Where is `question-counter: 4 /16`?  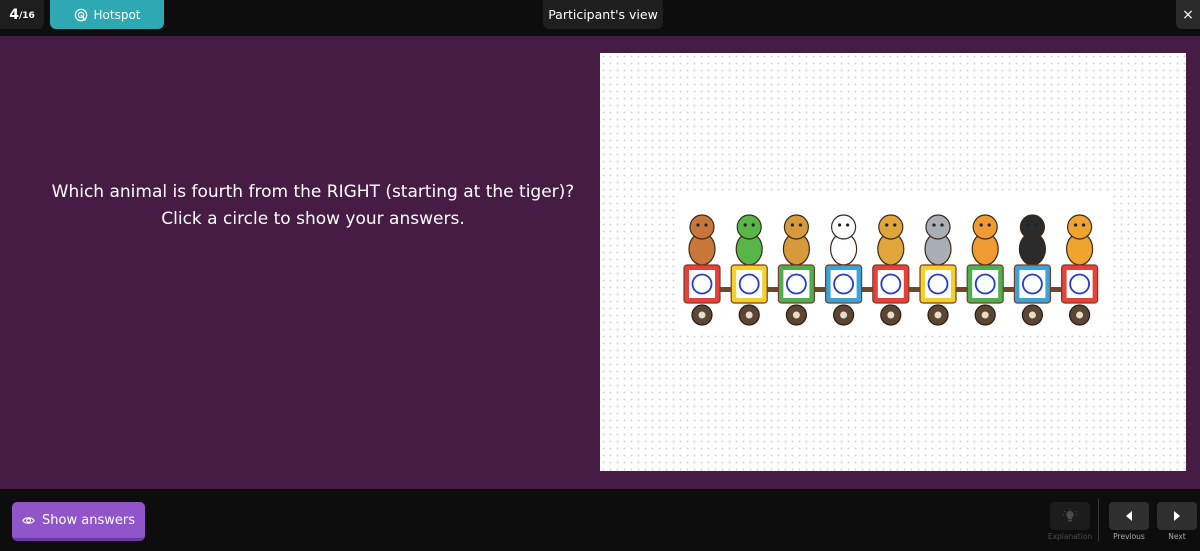
question-counter: 4 /16 is located at coordinates (22, 14).